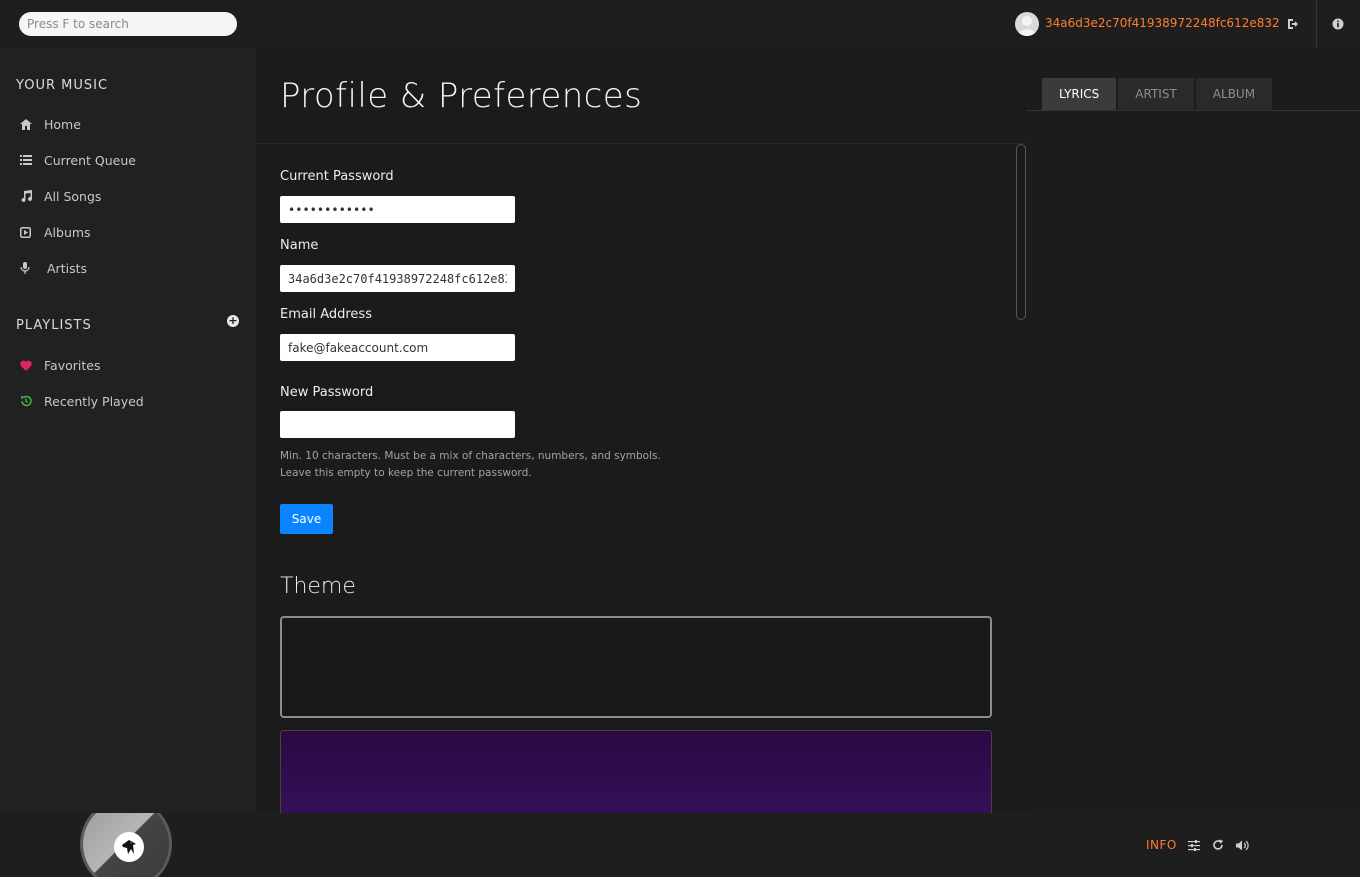 The width and height of the screenshot is (1360, 877). What do you see at coordinates (1194, 845) in the screenshot?
I see `equalizer-icon` at bounding box center [1194, 845].